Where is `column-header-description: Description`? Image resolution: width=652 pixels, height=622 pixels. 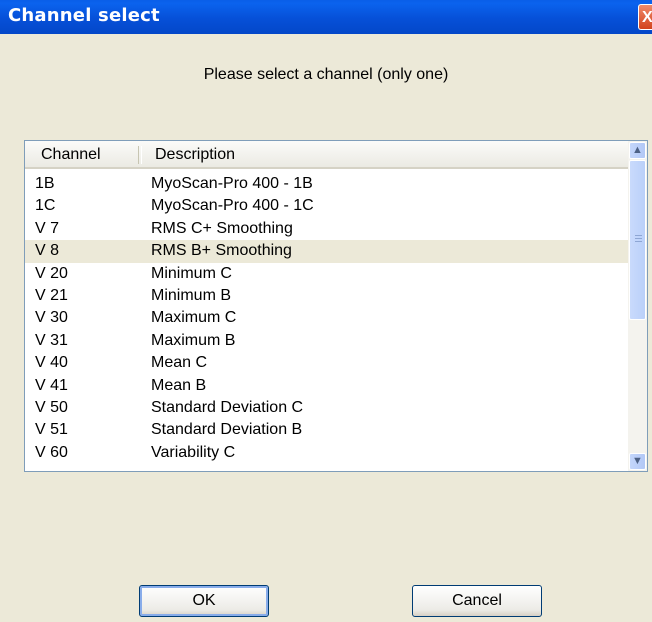 column-header-description: Description is located at coordinates (195, 154).